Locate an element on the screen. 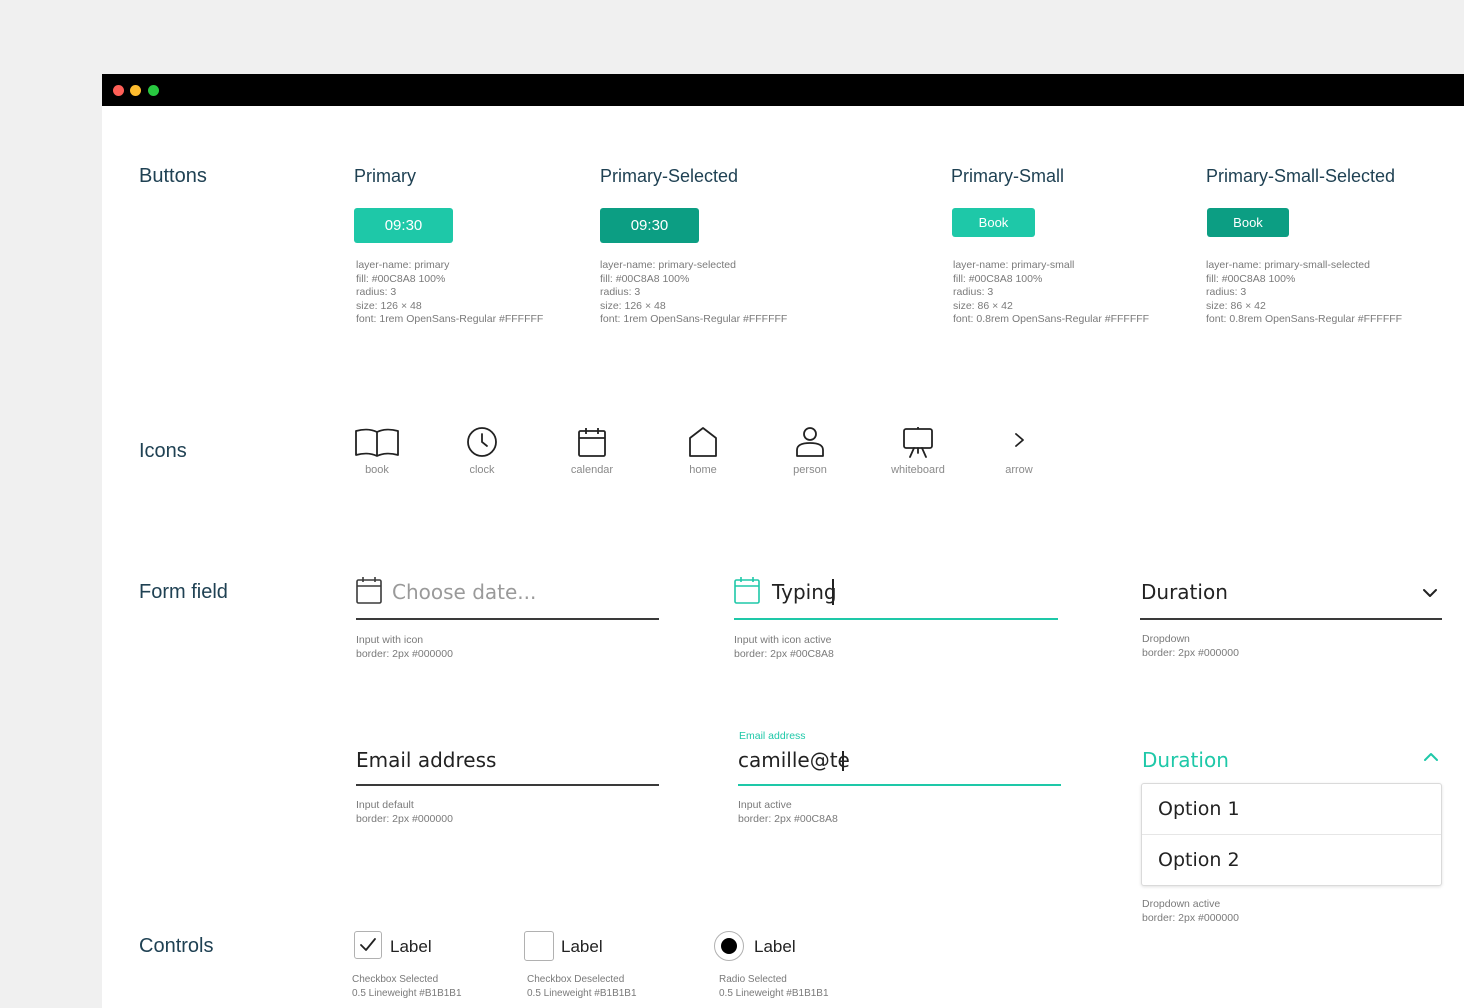 This screenshot has width=1464, height=1008. icon-cell-book: book is located at coordinates (377, 454).